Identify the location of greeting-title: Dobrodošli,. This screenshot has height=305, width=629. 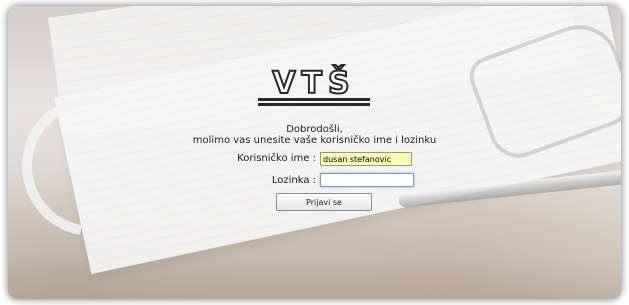
(314, 129).